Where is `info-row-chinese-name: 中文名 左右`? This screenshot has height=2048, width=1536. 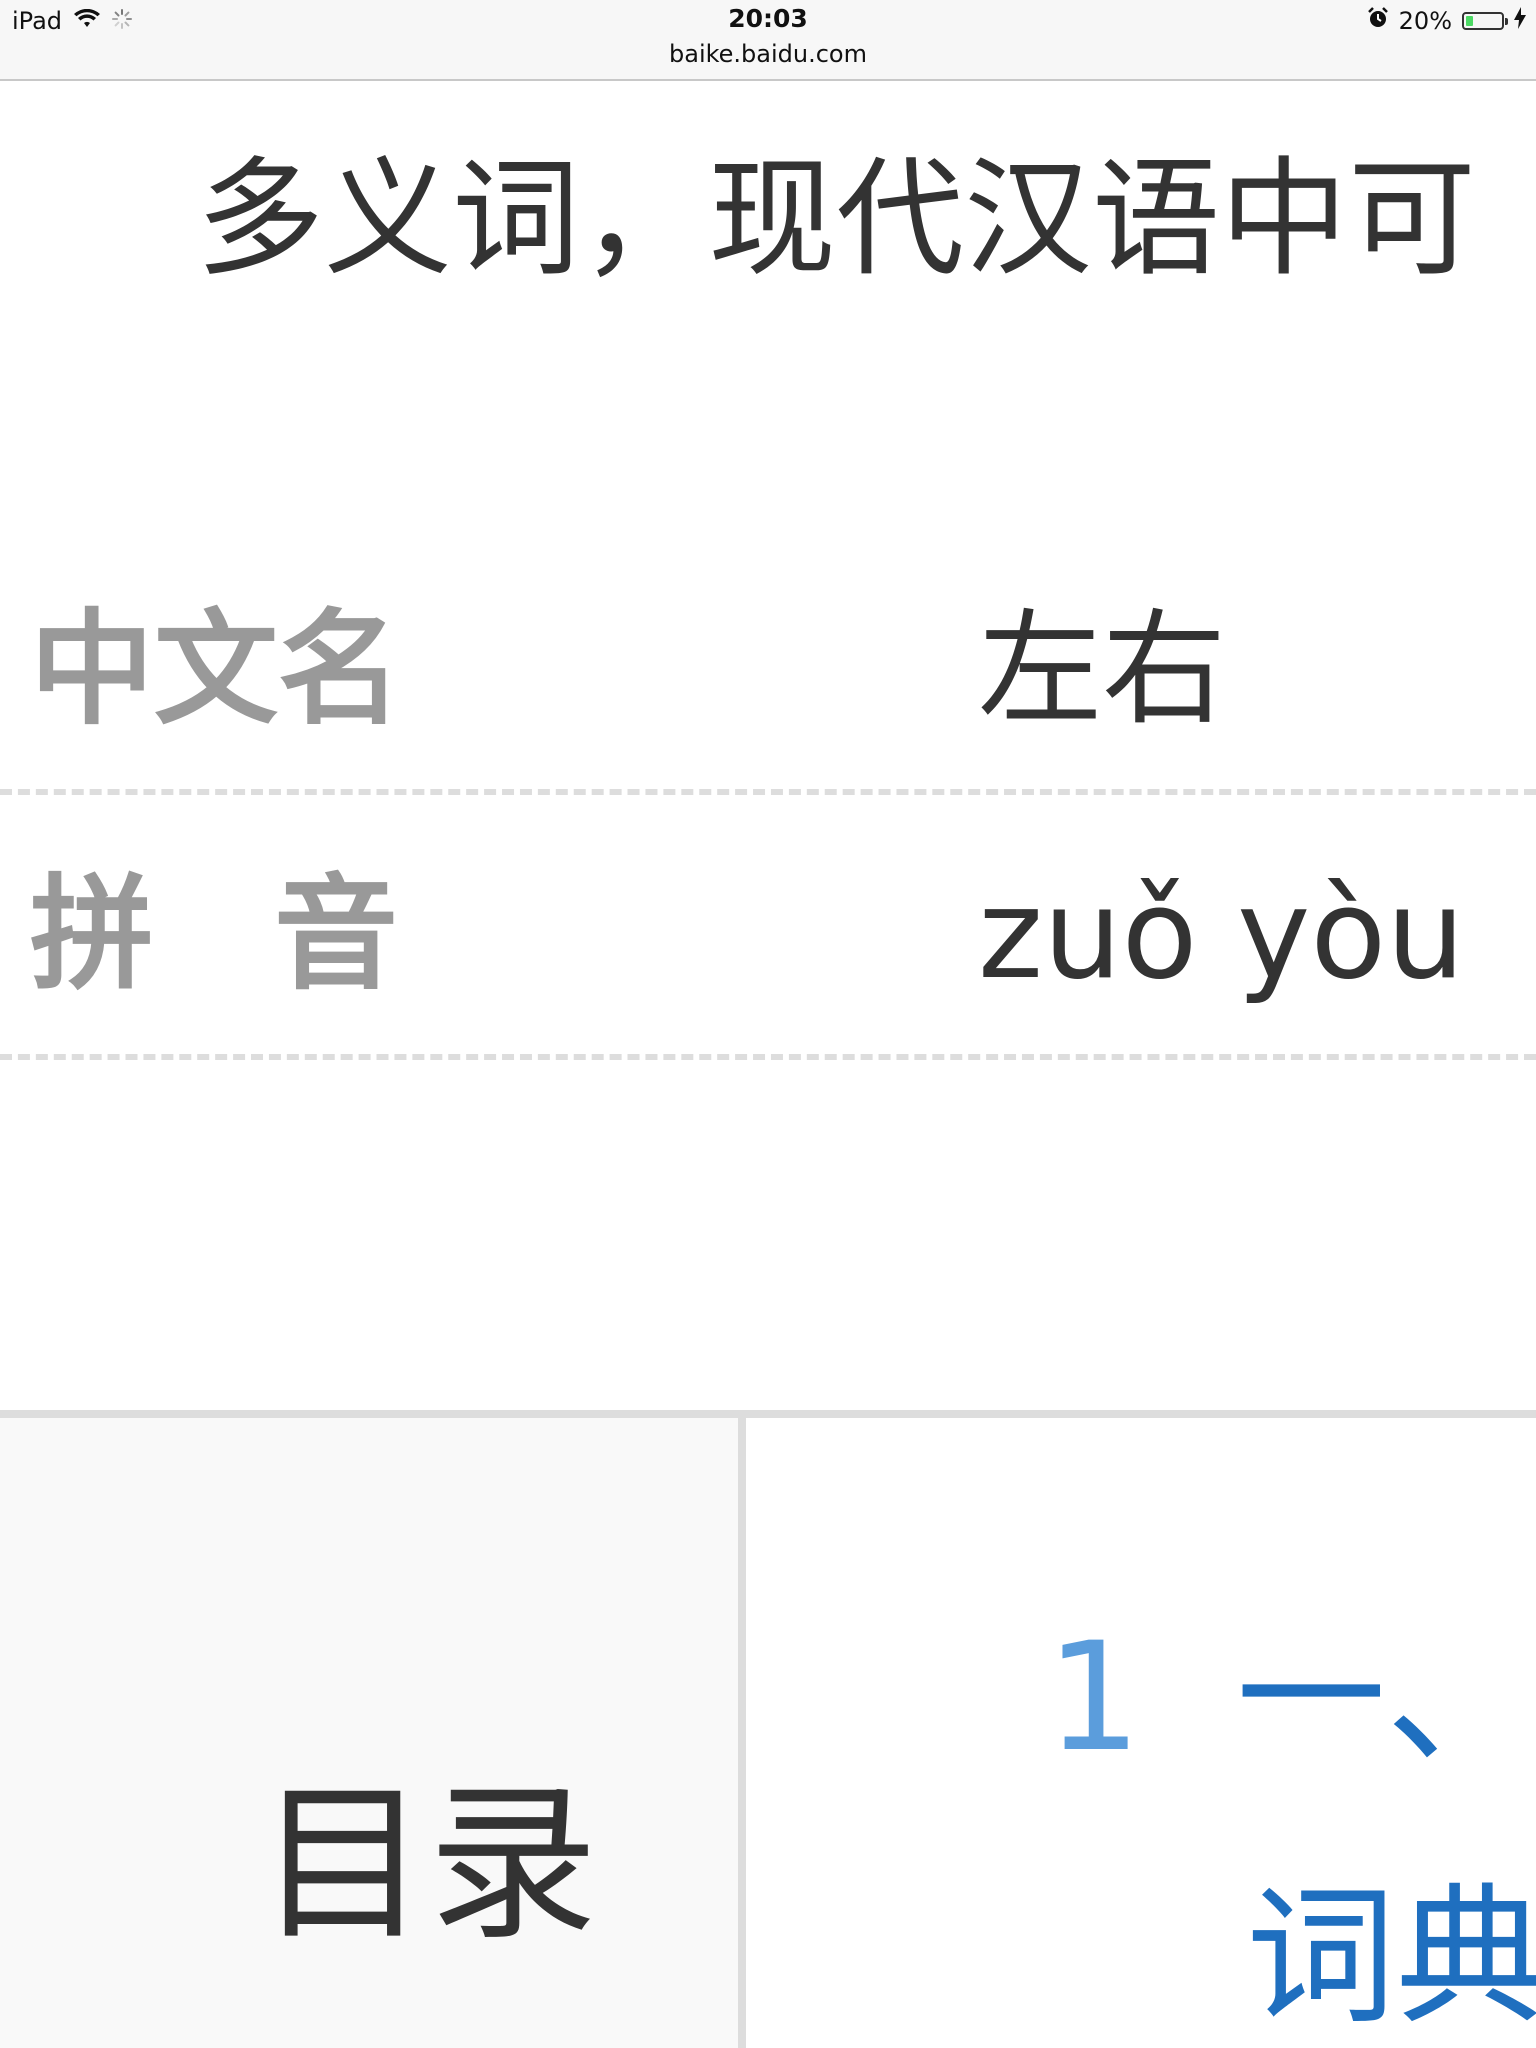
info-row-chinese-name: 中文名 左右 is located at coordinates (768, 665).